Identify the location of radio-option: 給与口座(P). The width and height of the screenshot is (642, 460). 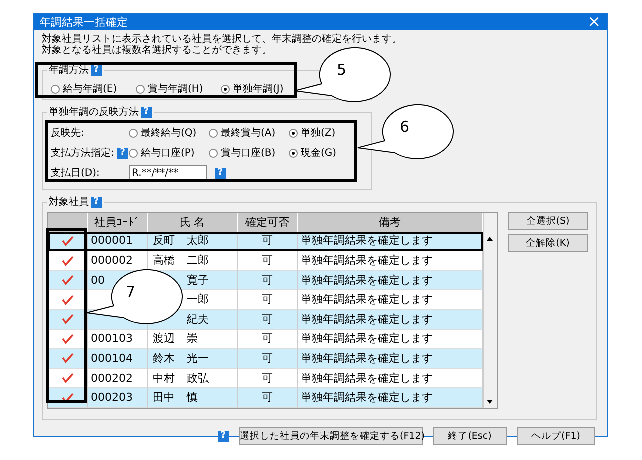
(169, 153).